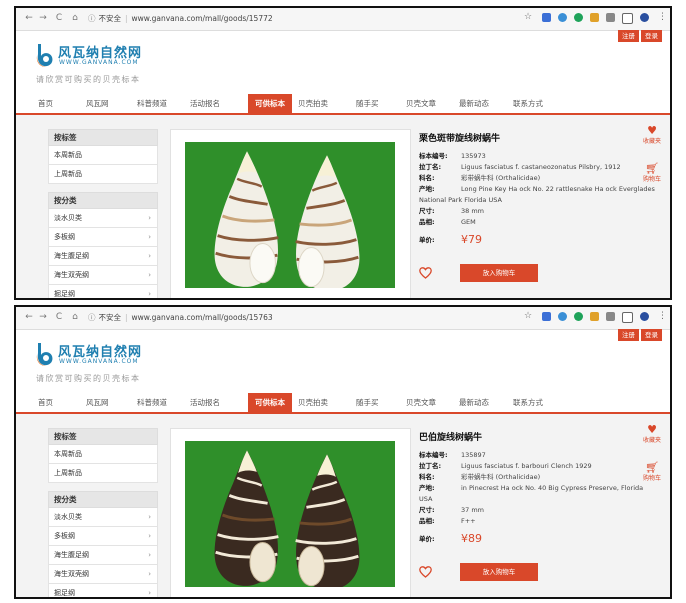  Describe the element at coordinates (103, 137) in the screenshot. I see `sidebar-heading-tags: 按标签` at that location.